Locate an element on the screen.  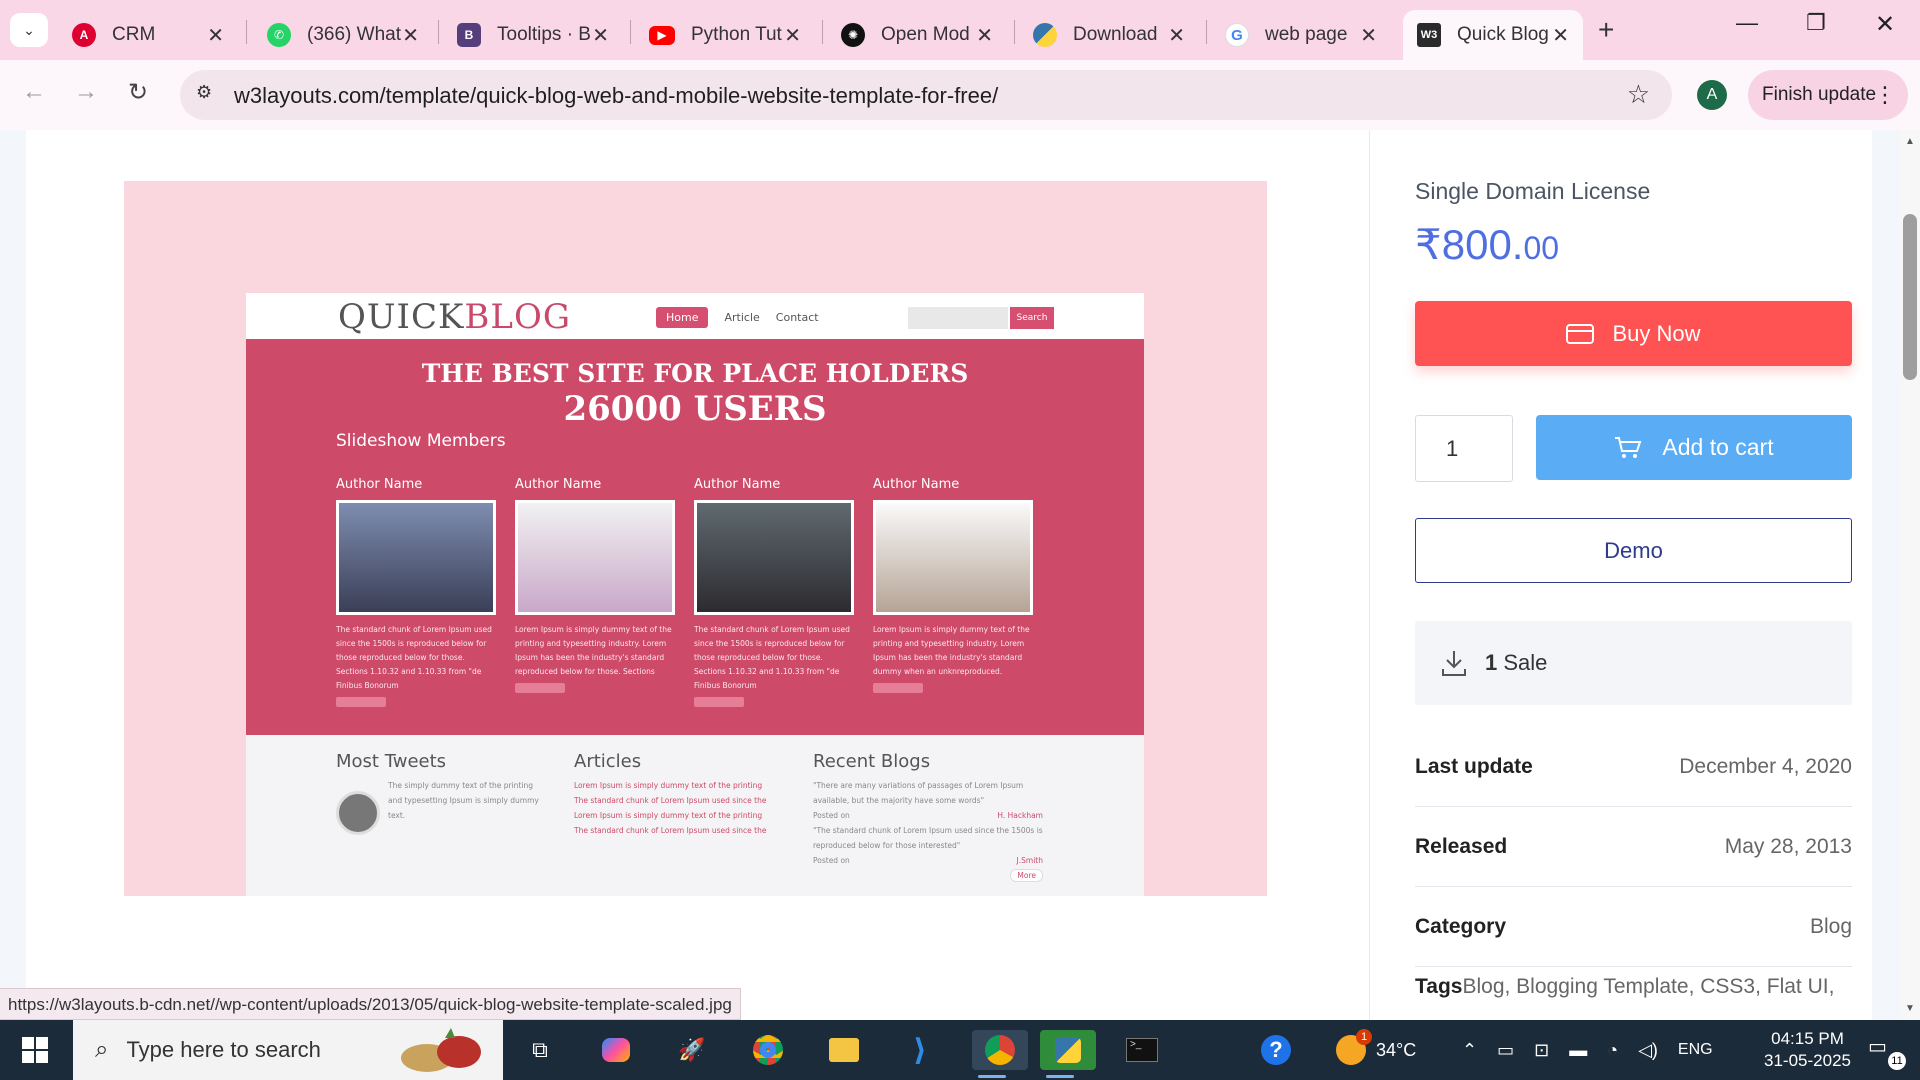
notifications-button: ▭ 11 is located at coordinates (1887, 1052).